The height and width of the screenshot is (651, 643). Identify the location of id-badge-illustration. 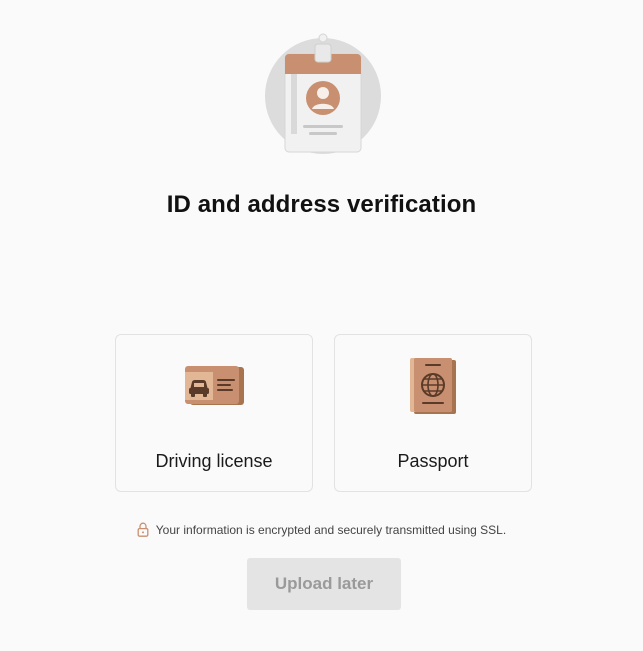
(323, 93).